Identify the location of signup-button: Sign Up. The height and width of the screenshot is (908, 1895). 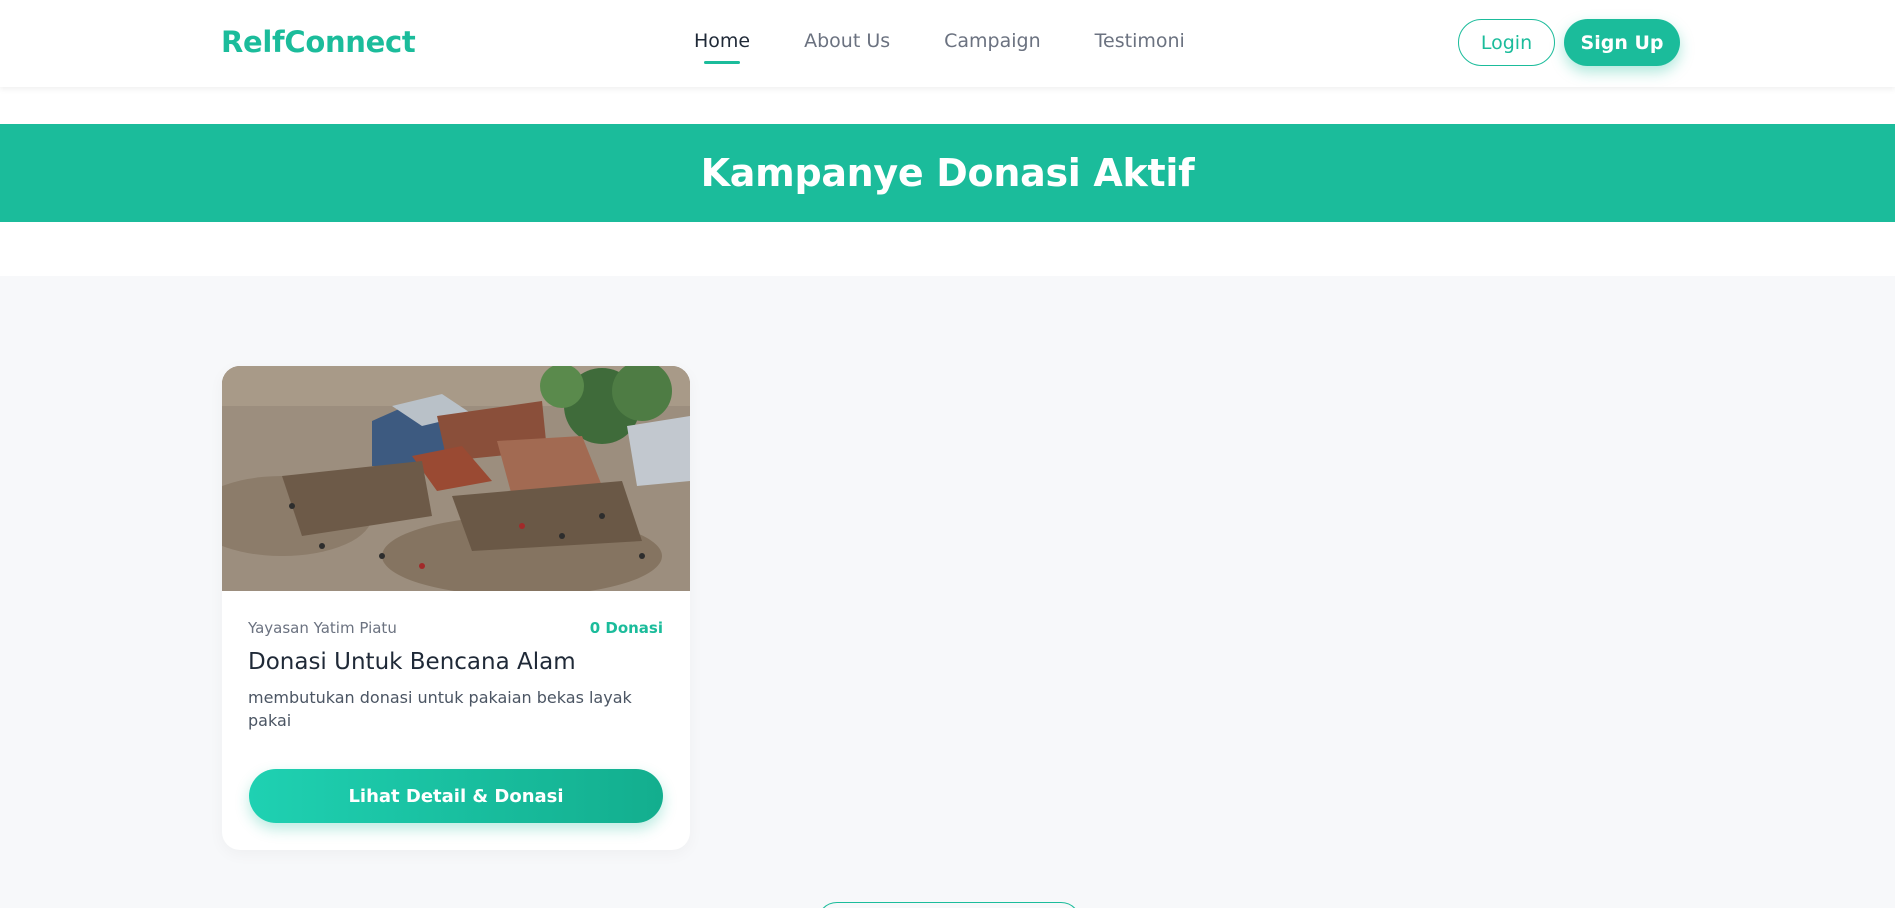
(1622, 42).